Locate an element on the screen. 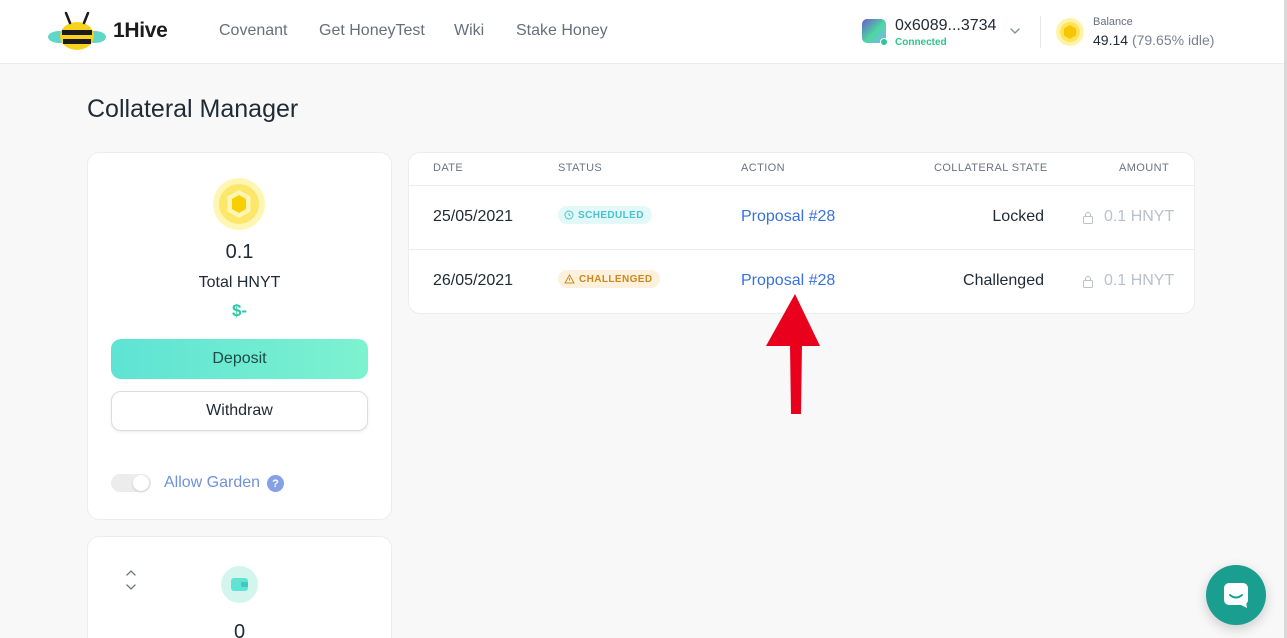  chevron-down-icon is located at coordinates (1015, 31).